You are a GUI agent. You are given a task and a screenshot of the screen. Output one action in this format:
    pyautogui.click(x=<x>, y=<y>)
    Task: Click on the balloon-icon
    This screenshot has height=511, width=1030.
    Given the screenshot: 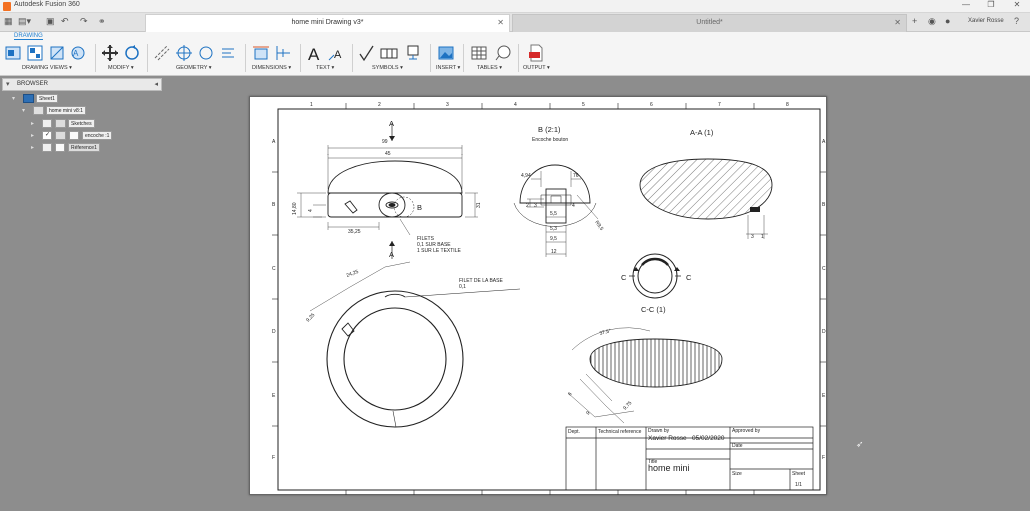 What is the action you would take?
    pyautogui.click(x=503, y=53)
    